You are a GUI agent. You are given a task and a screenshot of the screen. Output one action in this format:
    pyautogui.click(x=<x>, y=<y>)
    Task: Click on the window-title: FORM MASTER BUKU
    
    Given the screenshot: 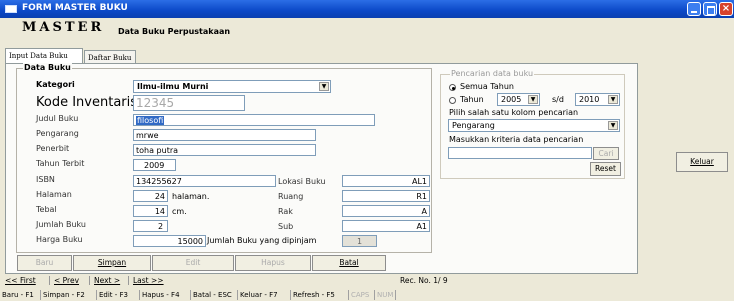 What is the action you would take?
    pyautogui.click(x=75, y=8)
    